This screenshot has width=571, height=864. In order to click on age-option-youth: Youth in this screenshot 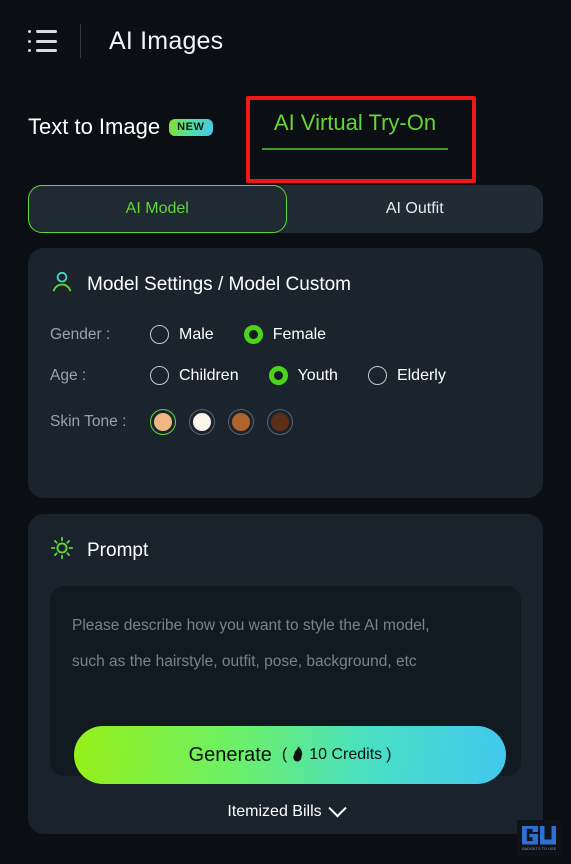, I will do `click(303, 375)`.